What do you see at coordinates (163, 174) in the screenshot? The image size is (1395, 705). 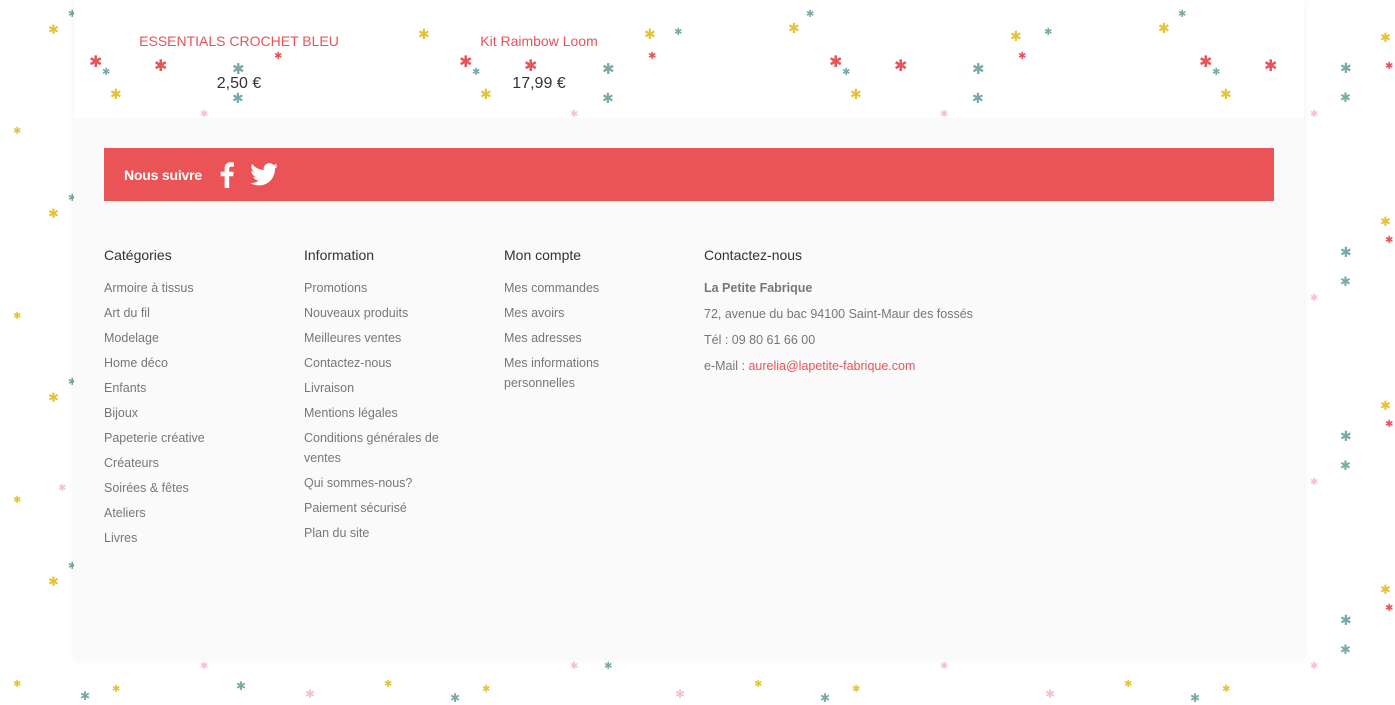 I see `follow-label: Nous suivre` at bounding box center [163, 174].